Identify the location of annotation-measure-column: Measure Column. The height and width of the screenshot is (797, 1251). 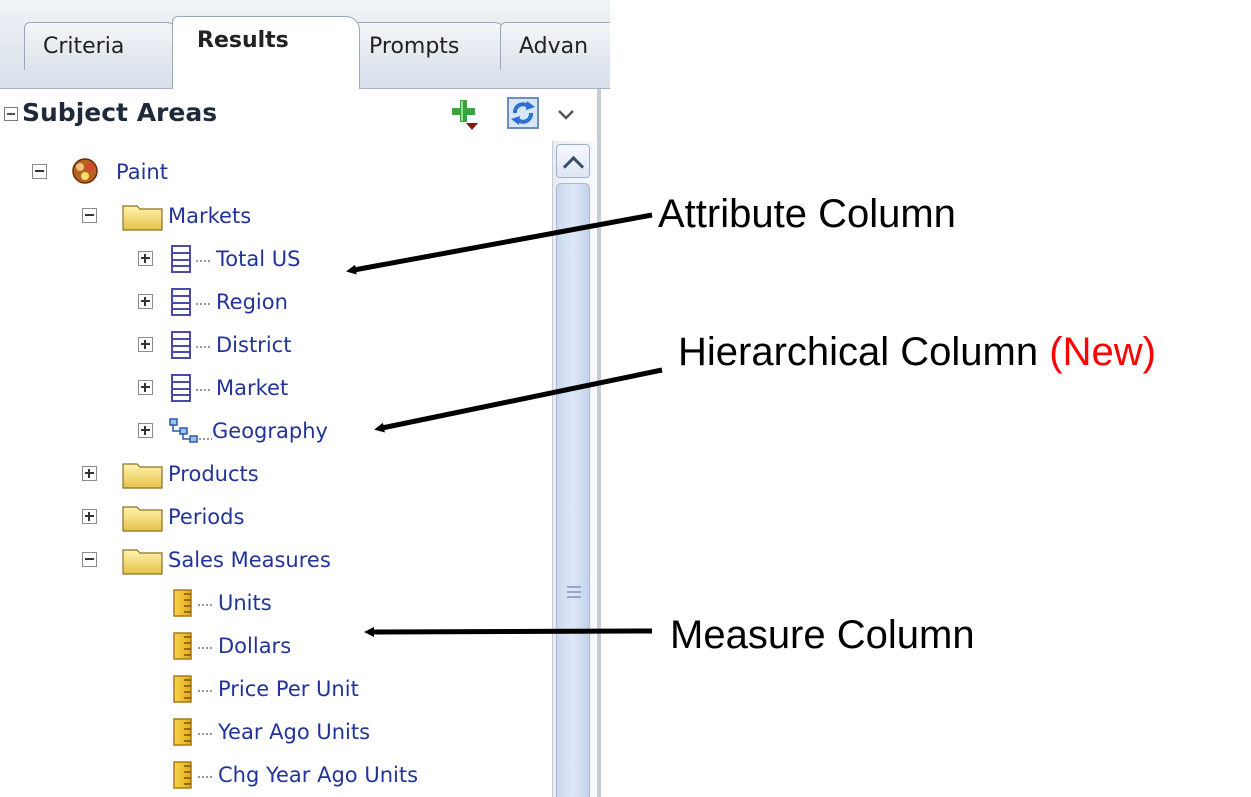
(822, 635).